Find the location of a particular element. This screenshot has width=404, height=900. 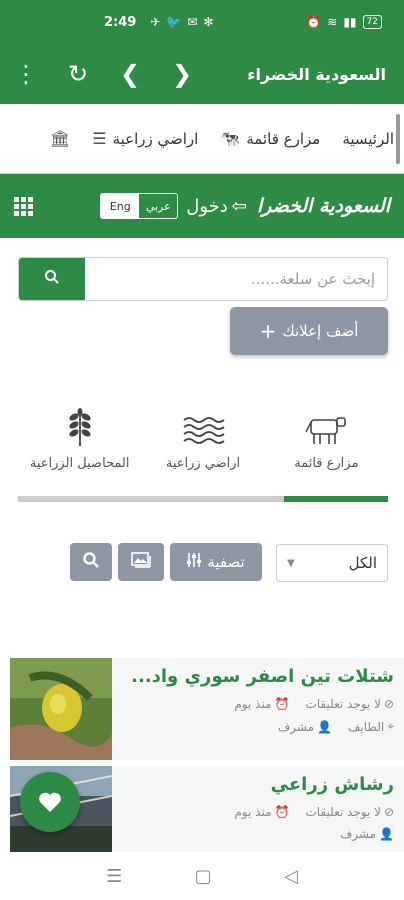

language-toggle: Eng عربي is located at coordinates (139, 206).